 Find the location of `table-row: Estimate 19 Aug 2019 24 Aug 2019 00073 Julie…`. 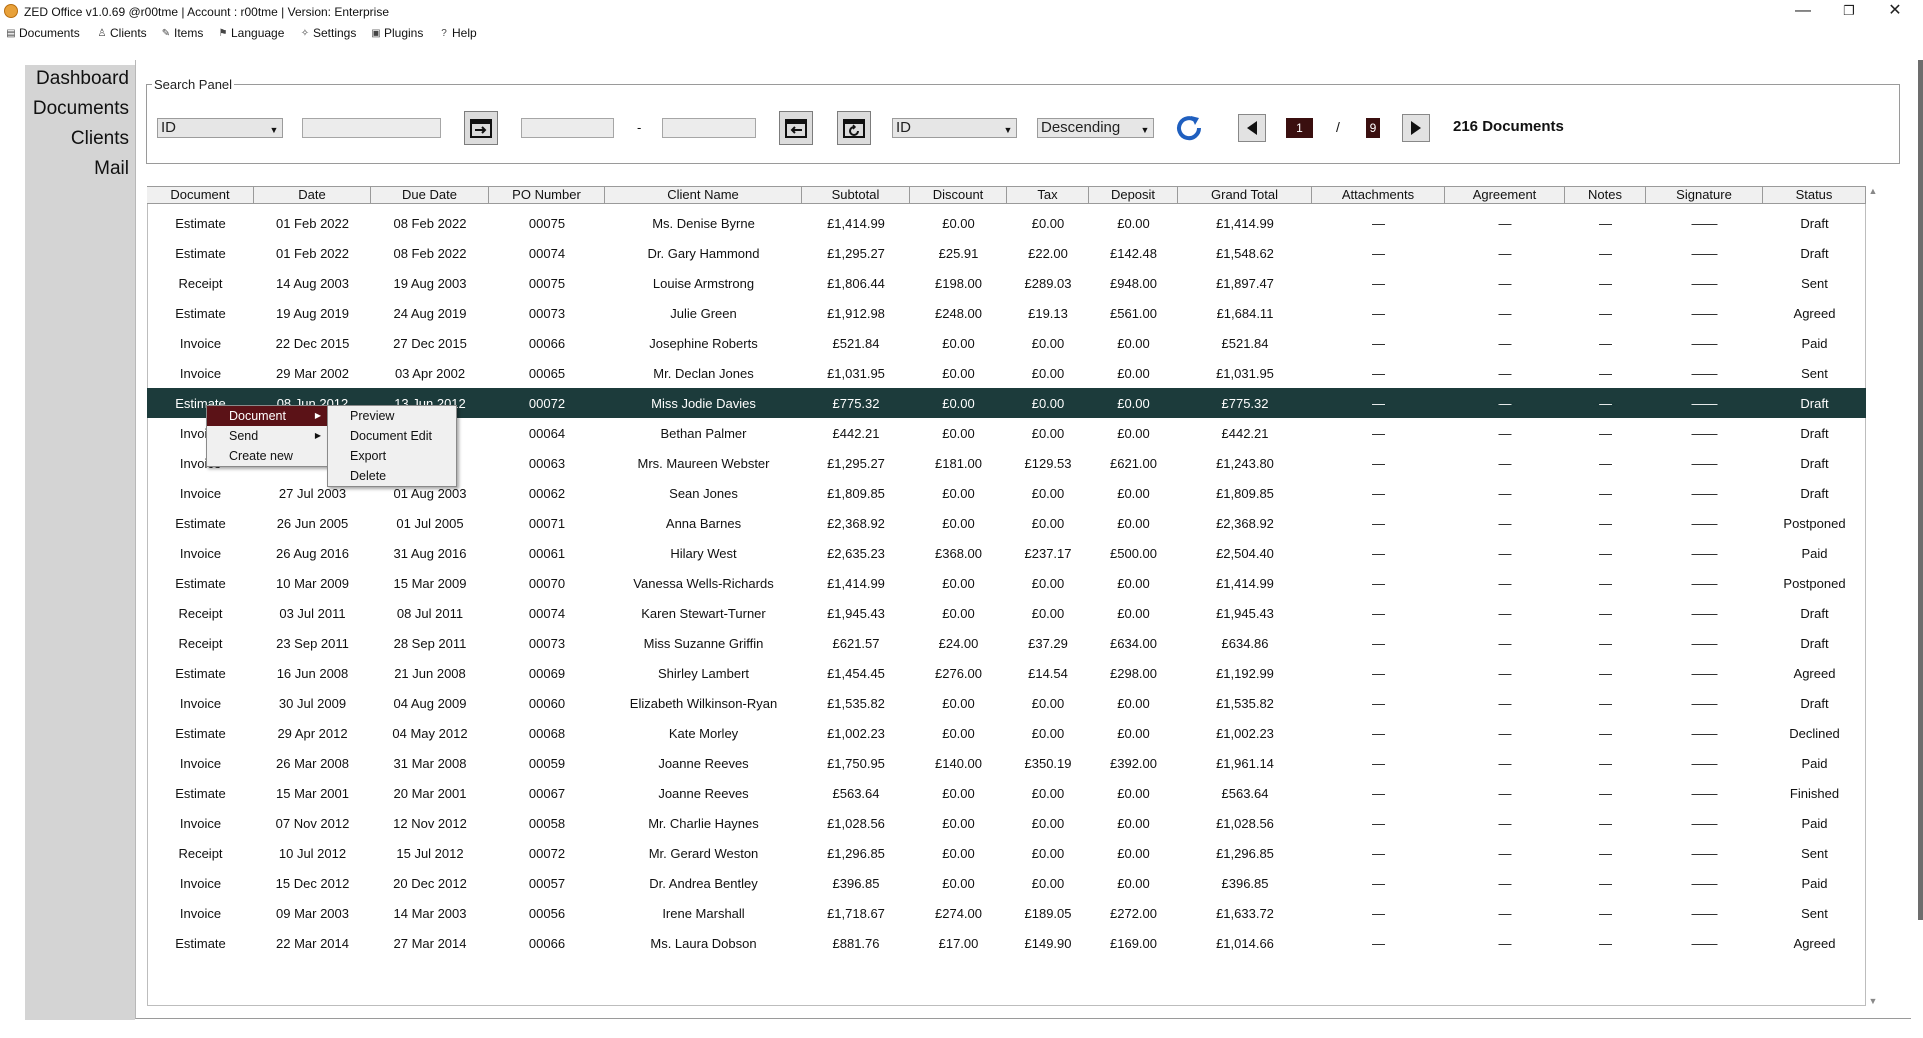

table-row: Estimate 19 Aug 2019 24 Aug 2019 00073 Julie… is located at coordinates (1006, 313).